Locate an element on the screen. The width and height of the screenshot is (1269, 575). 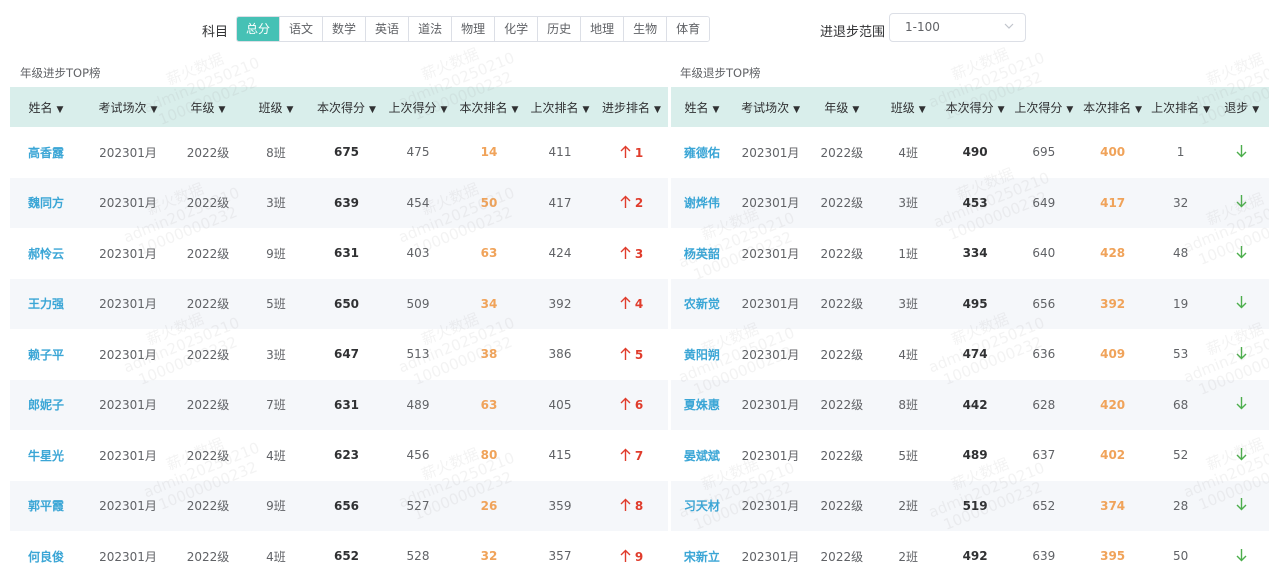
table-row: 杨英韶 202301月 2022级 1班 334 640 428 48 is located at coordinates (970, 253).